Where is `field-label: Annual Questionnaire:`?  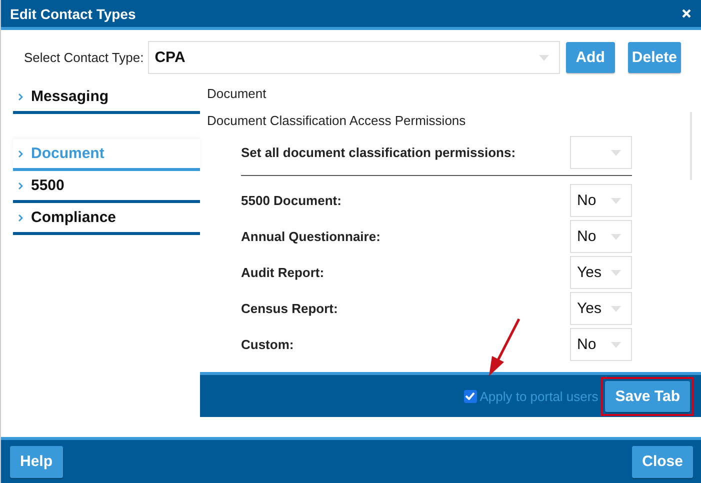 field-label: Annual Questionnaire: is located at coordinates (310, 236).